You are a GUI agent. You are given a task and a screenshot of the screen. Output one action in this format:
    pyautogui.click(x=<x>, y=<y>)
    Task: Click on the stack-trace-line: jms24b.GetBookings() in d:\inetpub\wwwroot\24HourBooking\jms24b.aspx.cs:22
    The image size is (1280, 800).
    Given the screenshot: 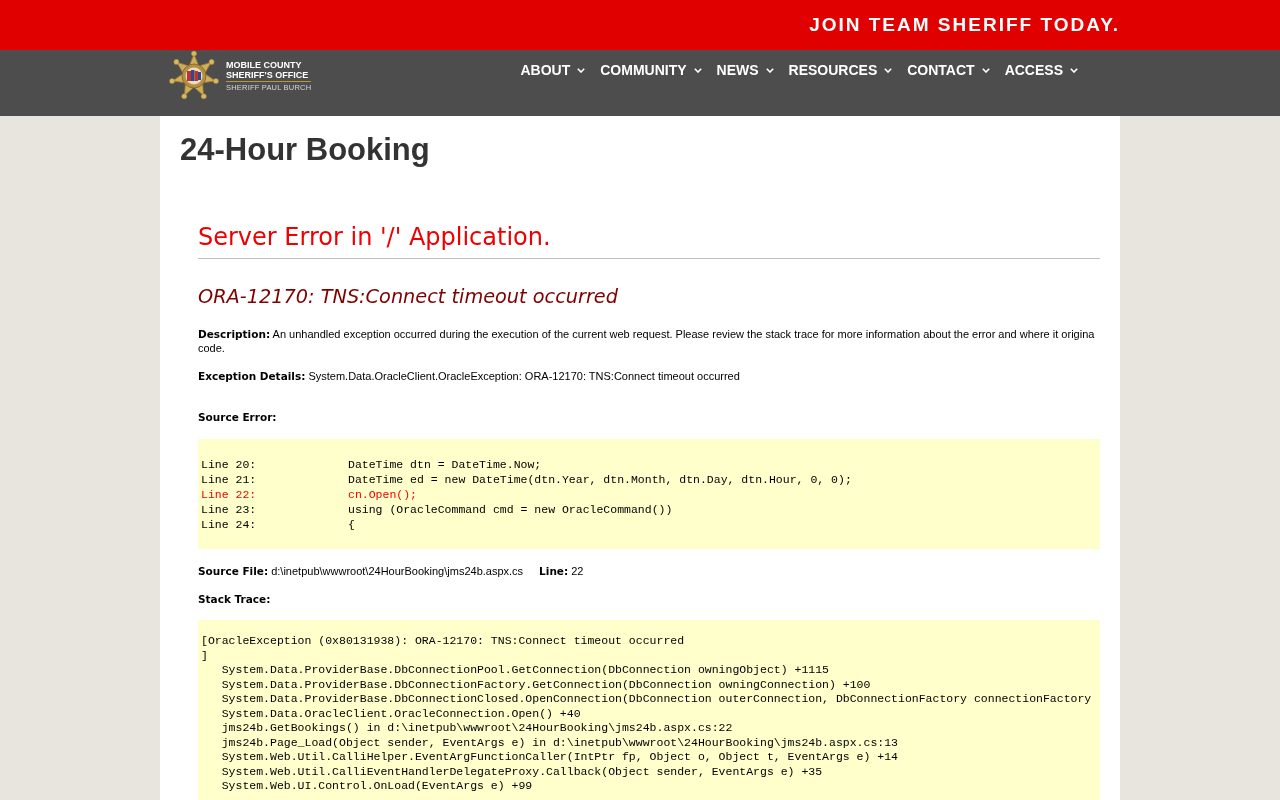 What is the action you would take?
    pyautogui.click(x=477, y=728)
    